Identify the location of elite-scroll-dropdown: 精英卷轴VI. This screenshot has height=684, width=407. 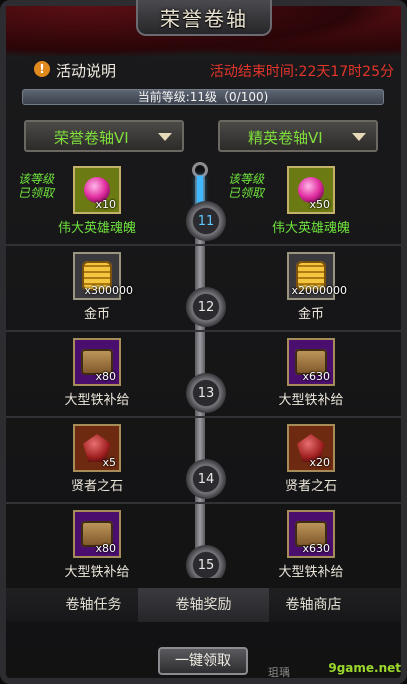
(298, 136).